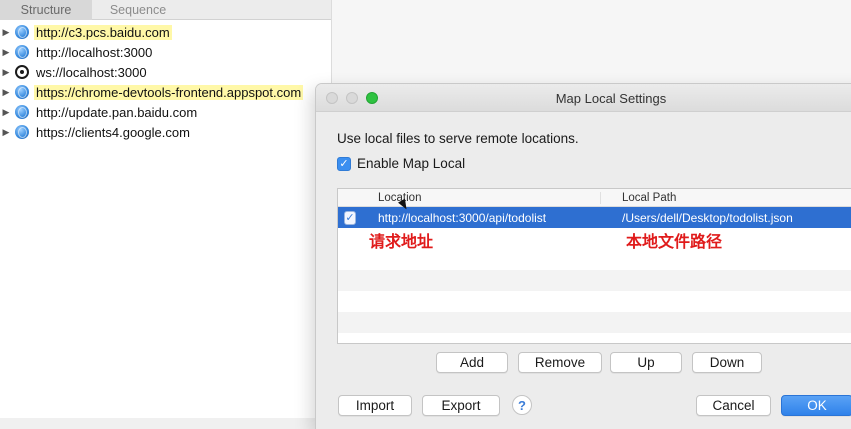  I want to click on host-row: ▶ http://update.pan.baidu.com, so click(165, 112).